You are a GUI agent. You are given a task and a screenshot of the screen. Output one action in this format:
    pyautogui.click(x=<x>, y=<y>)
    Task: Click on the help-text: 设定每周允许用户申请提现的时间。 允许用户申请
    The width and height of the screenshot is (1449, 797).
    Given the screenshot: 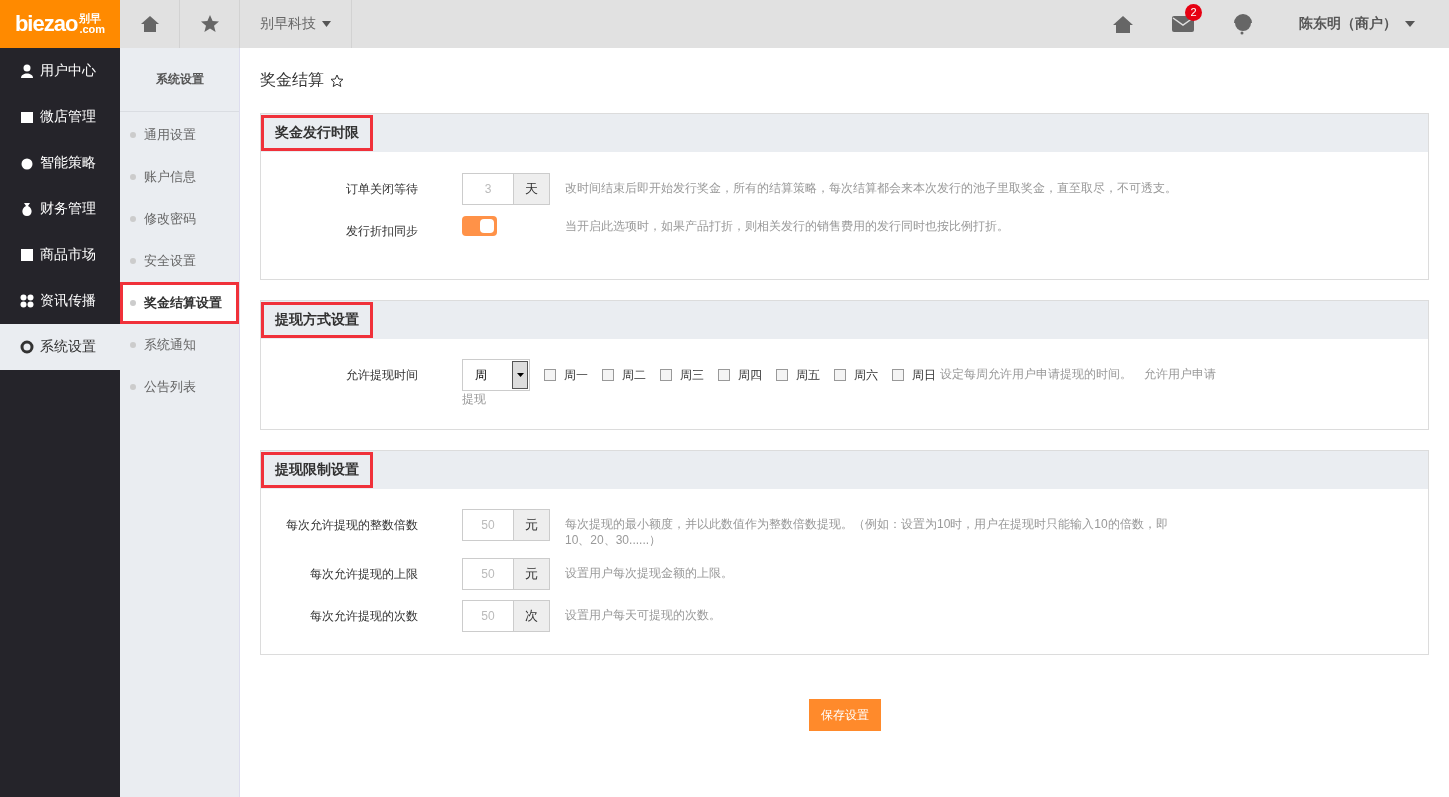 What is the action you would take?
    pyautogui.click(x=1078, y=374)
    